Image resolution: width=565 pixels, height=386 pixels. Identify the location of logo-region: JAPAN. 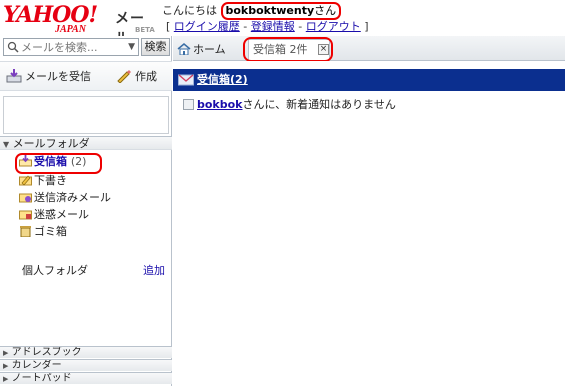
(70, 29).